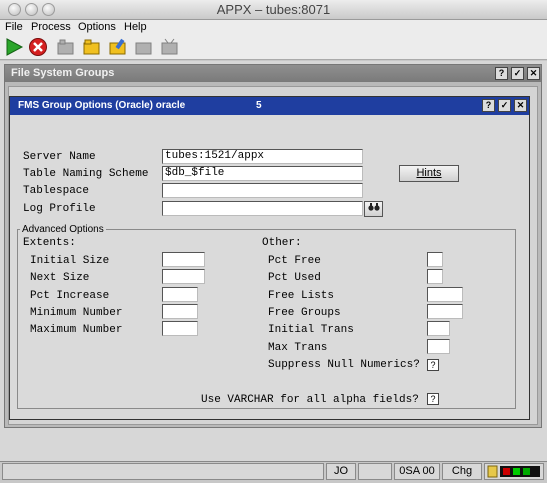 This screenshot has height=483, width=547. Describe the element at coordinates (262, 208) in the screenshot. I see `log-profile-input` at that location.